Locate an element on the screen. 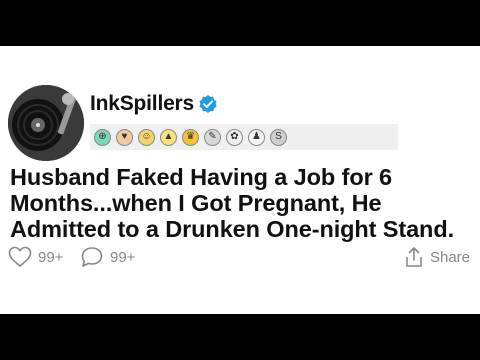 This screenshot has height=360, width=480. heart-icon is located at coordinates (20, 256).